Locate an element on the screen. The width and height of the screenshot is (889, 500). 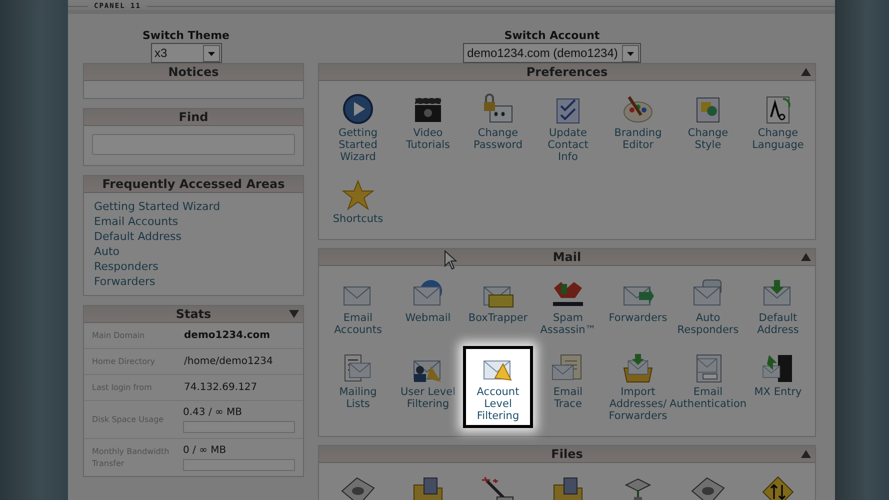
find-field is located at coordinates (193, 144).